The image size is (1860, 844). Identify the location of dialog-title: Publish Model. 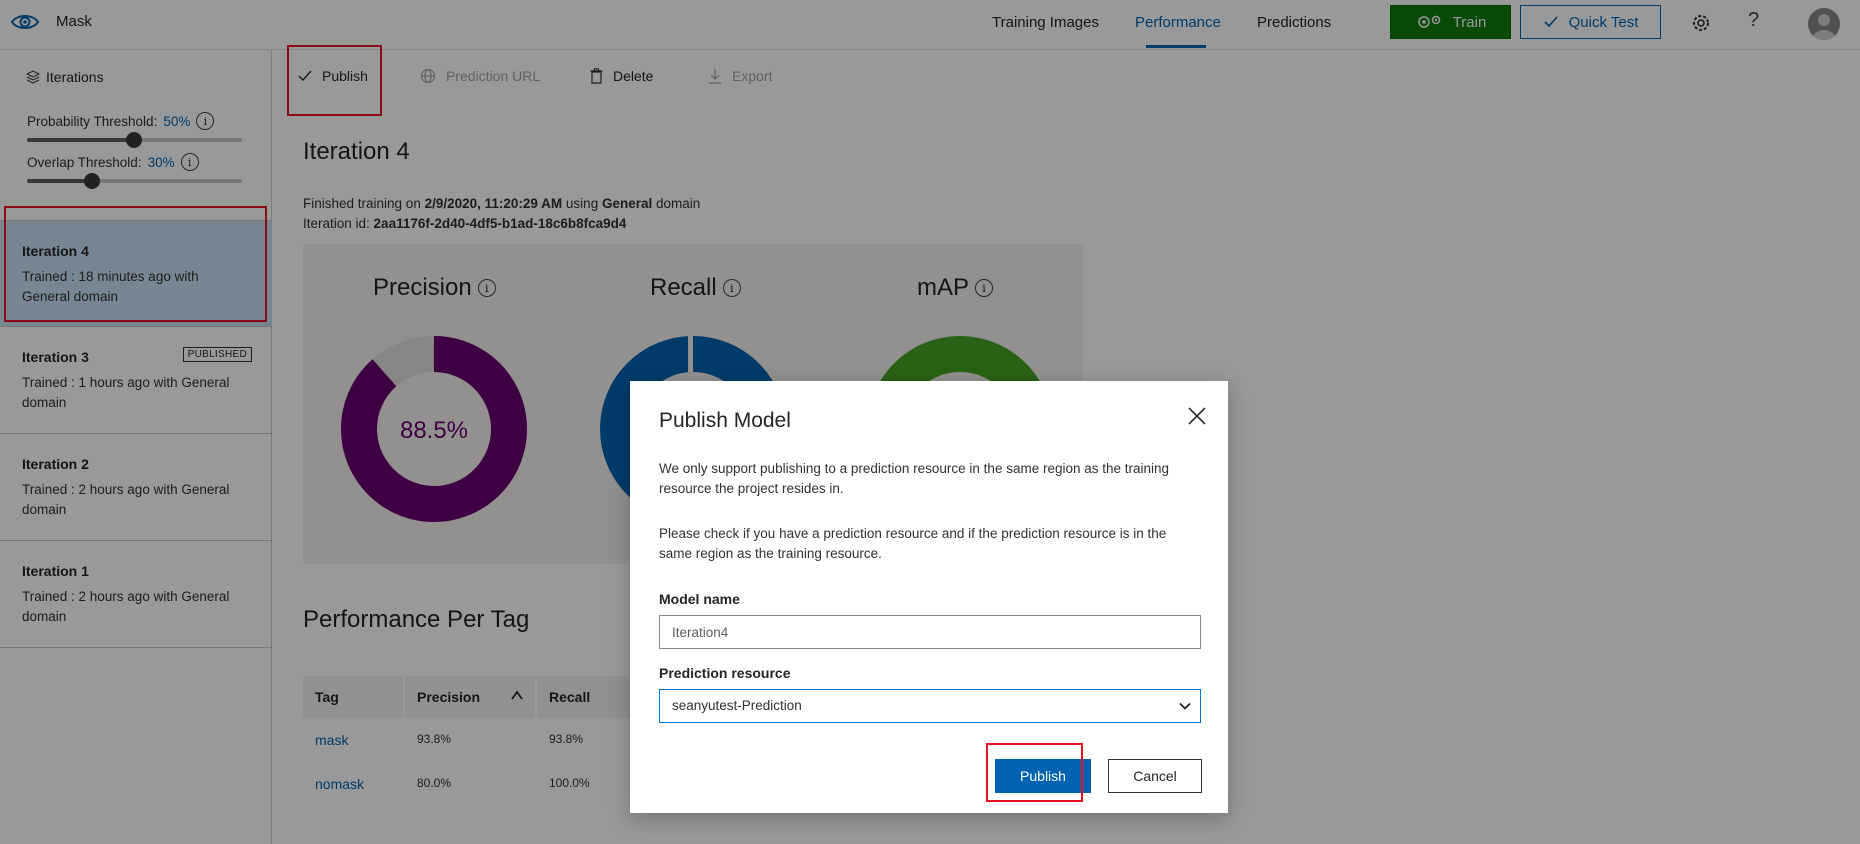
(725, 420).